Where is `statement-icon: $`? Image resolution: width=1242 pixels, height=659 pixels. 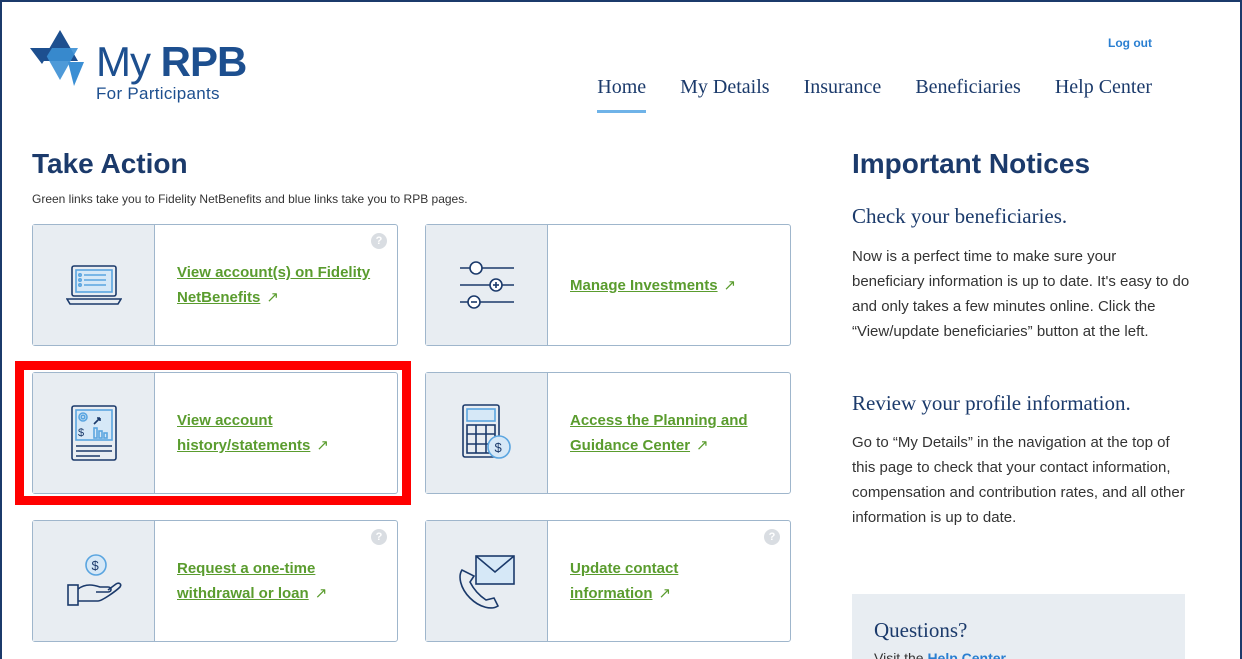
statement-icon: $ is located at coordinates (94, 433).